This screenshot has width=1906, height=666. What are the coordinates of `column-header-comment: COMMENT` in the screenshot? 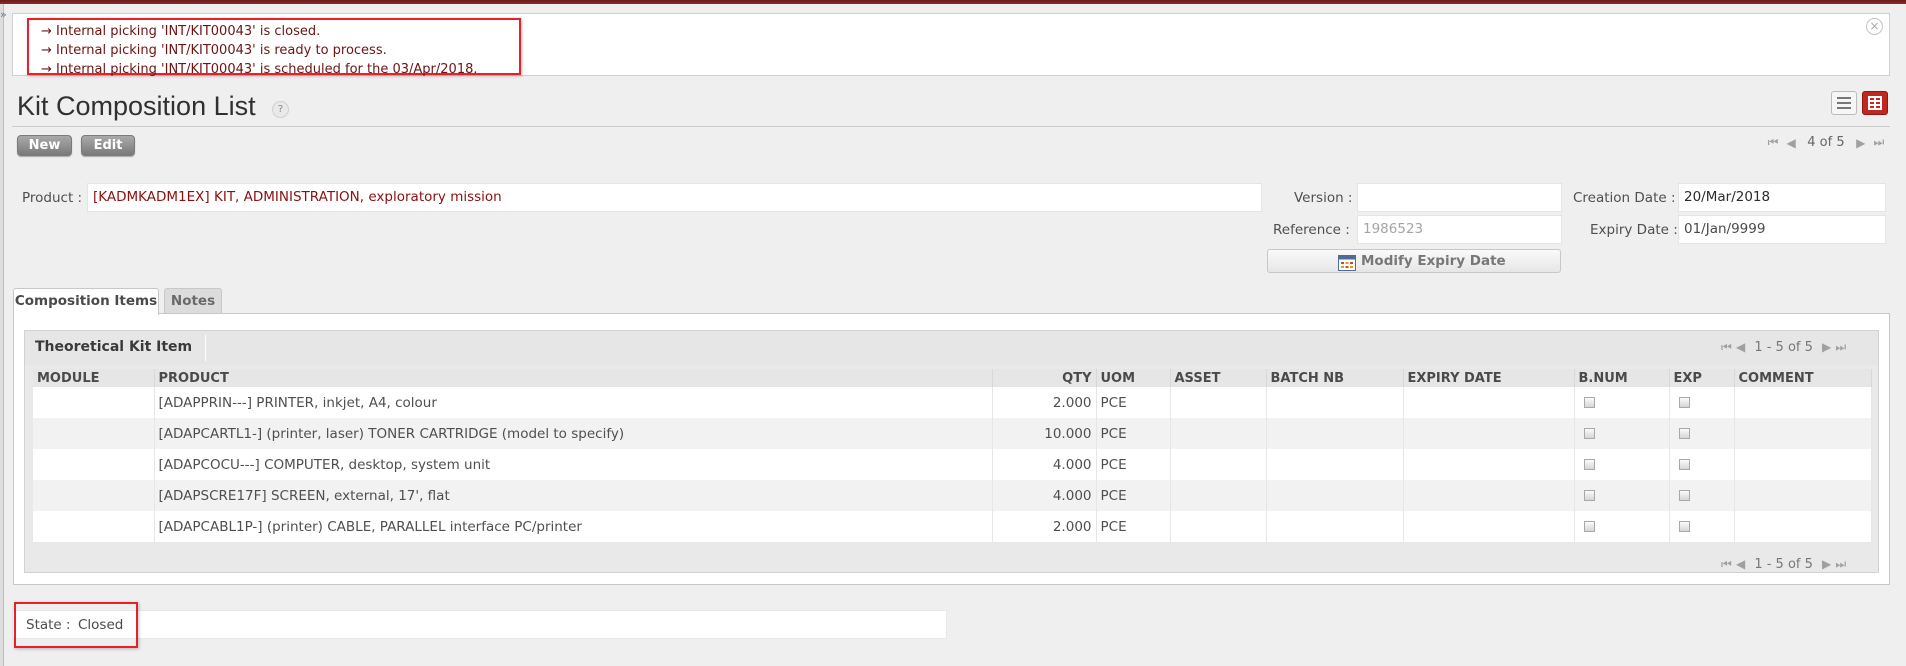 It's located at (1803, 378).